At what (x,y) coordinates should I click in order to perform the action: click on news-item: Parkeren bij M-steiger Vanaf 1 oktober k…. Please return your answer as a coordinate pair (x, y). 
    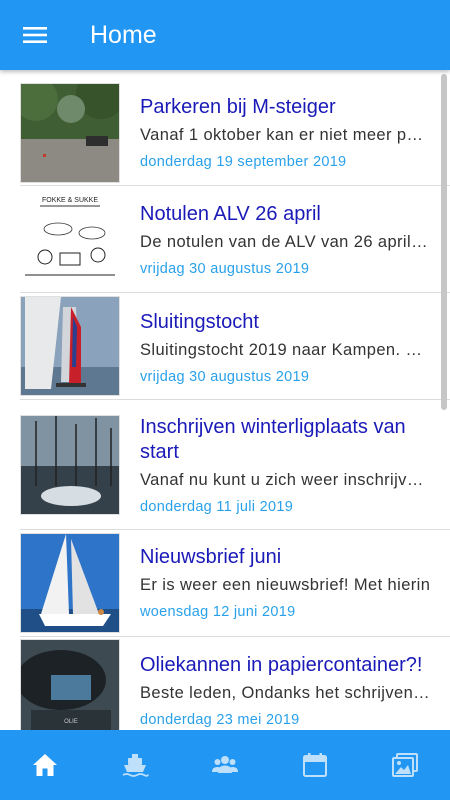
    Looking at the image, I should click on (225, 128).